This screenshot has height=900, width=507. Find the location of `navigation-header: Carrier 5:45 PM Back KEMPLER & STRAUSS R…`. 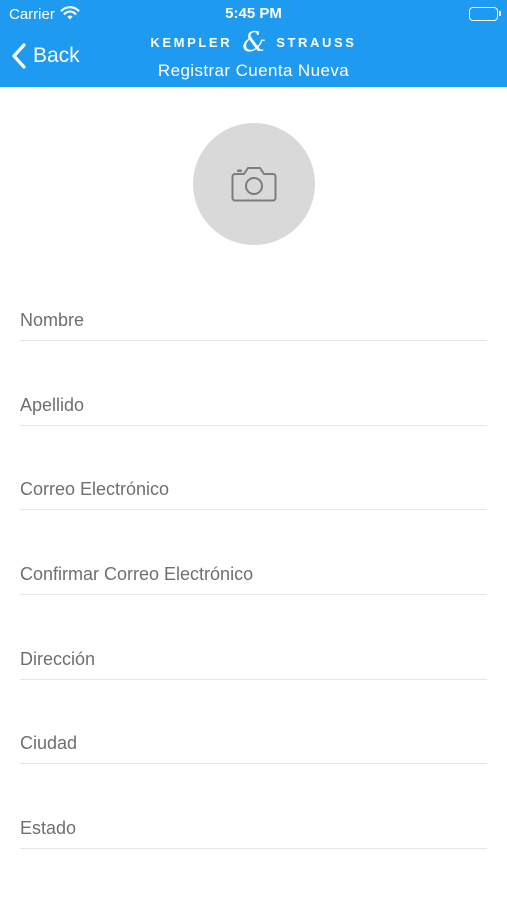

navigation-header: Carrier 5:45 PM Back KEMPLER & STRAUSS R… is located at coordinates (253, 43).